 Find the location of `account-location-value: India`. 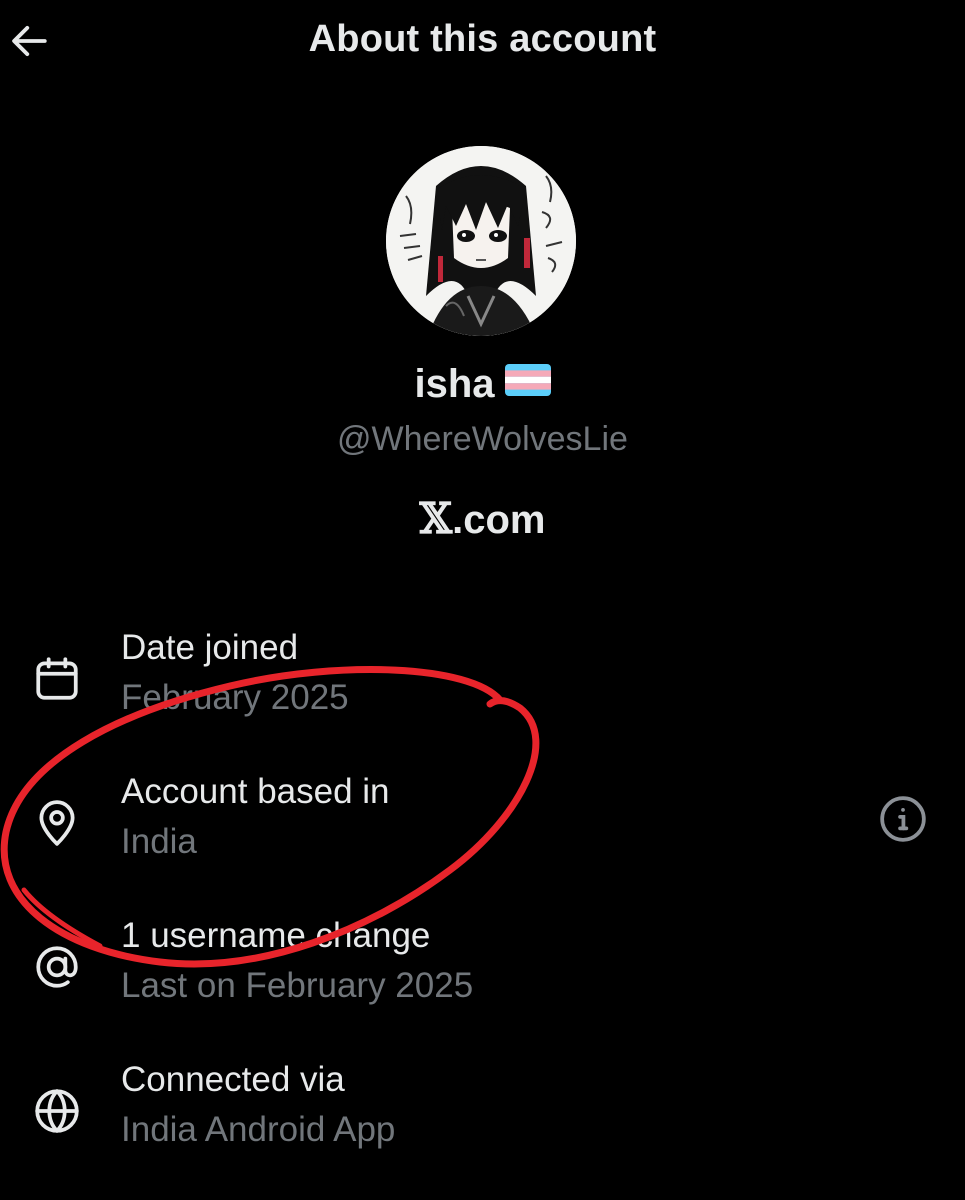

account-location-value: India is located at coordinates (159, 841).